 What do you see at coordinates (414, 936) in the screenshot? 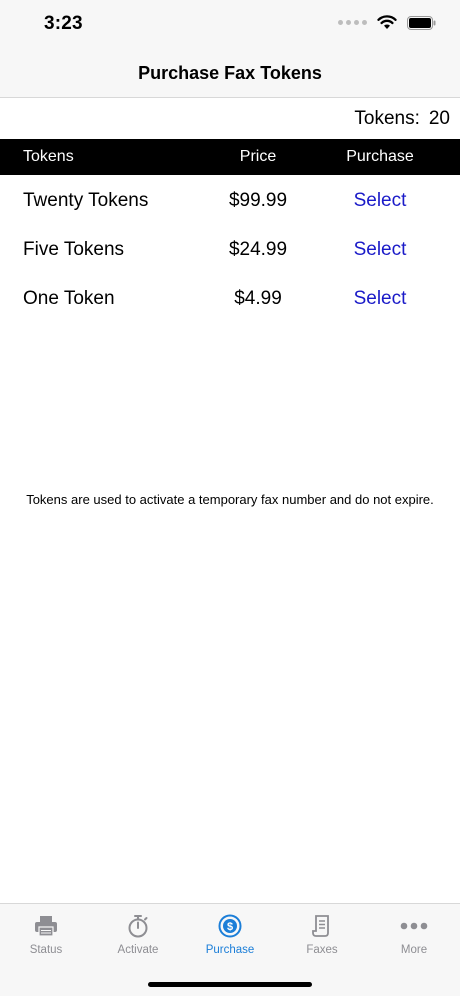
I see `tab-more: More` at bounding box center [414, 936].